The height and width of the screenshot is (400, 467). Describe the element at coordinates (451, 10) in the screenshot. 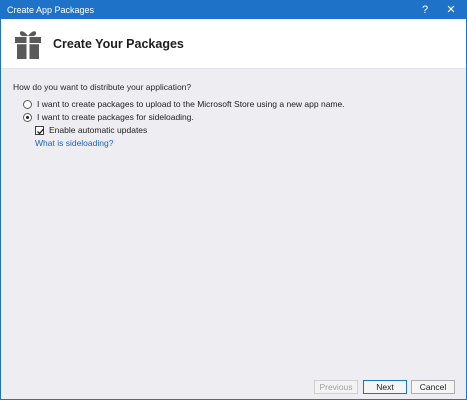

I see `close-button: ✕` at that location.